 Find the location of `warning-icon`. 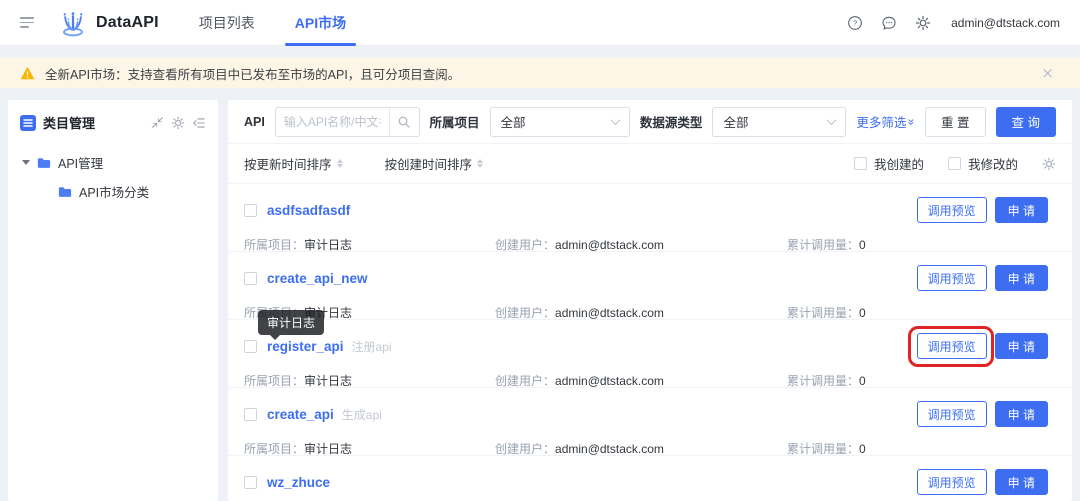

warning-icon is located at coordinates (27, 73).